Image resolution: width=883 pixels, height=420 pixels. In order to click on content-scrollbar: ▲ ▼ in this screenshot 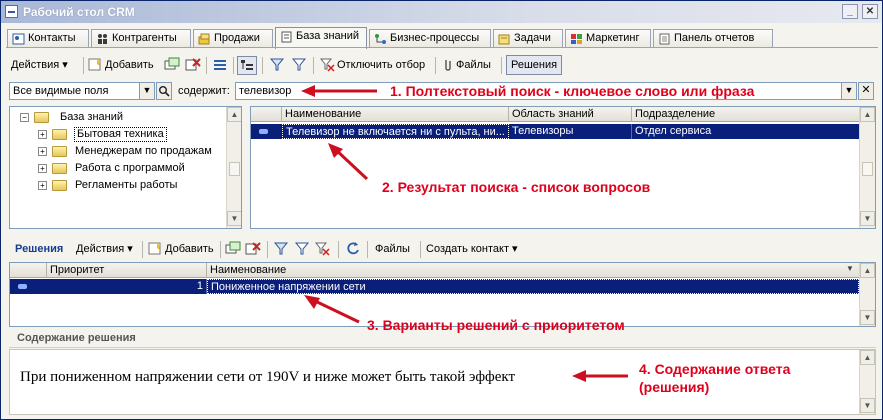, I will do `click(867, 382)`.